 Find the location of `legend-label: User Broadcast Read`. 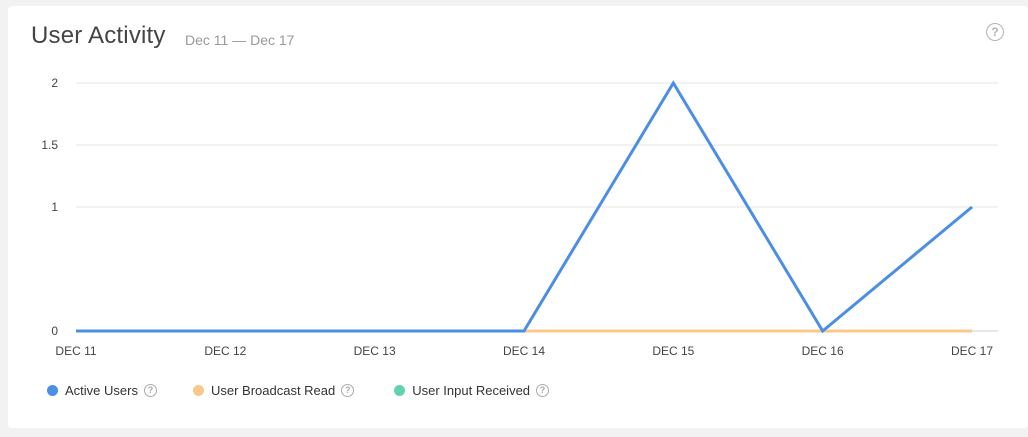

legend-label: User Broadcast Read is located at coordinates (273, 390).